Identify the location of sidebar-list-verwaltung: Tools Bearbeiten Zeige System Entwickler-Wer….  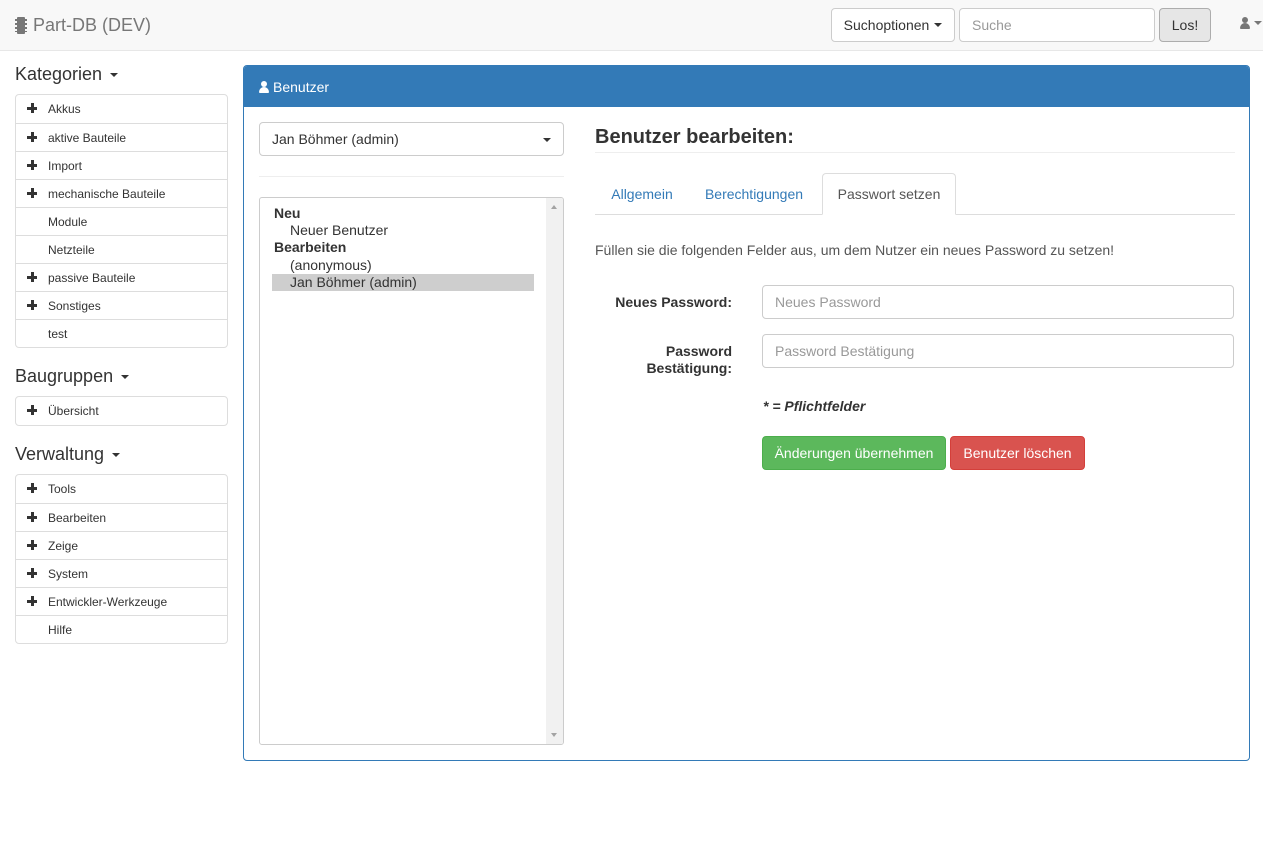
(121, 559).